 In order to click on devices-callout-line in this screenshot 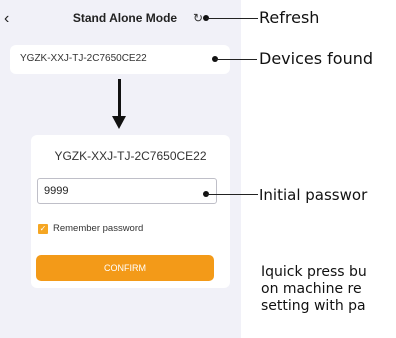, I will do `click(236, 59)`.